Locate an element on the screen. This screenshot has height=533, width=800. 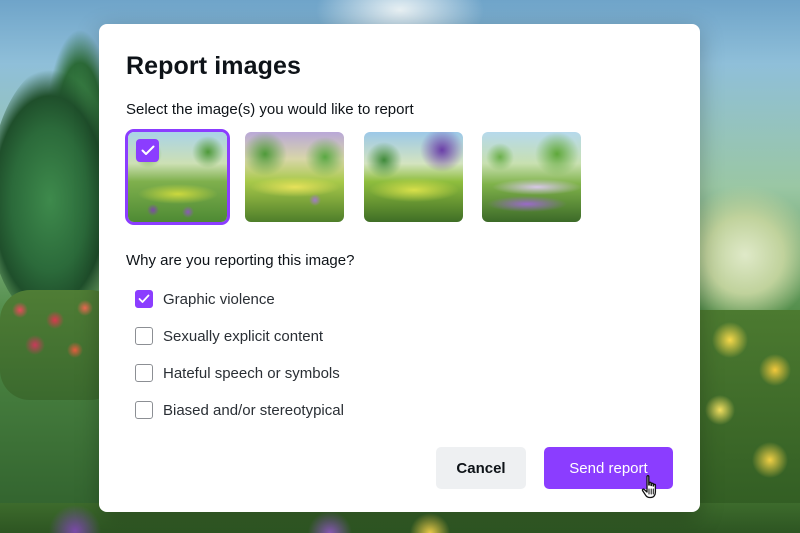
reasons-prompt: Why are you reporting this image? is located at coordinates (240, 260).